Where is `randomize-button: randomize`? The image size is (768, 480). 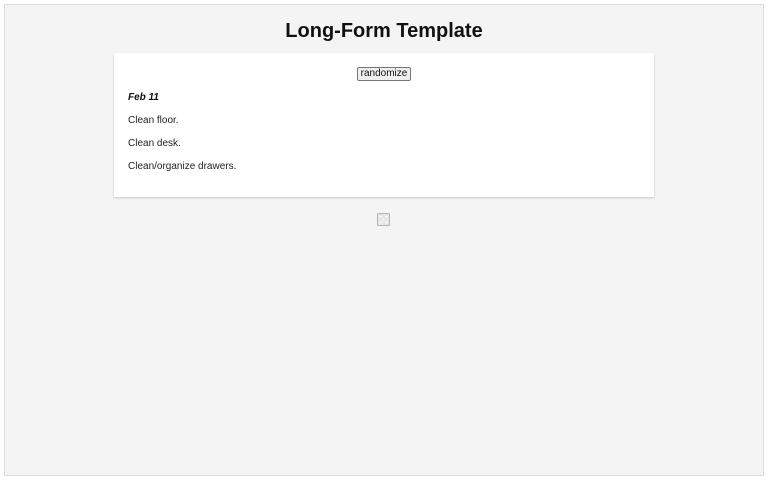 randomize-button: randomize is located at coordinates (384, 74).